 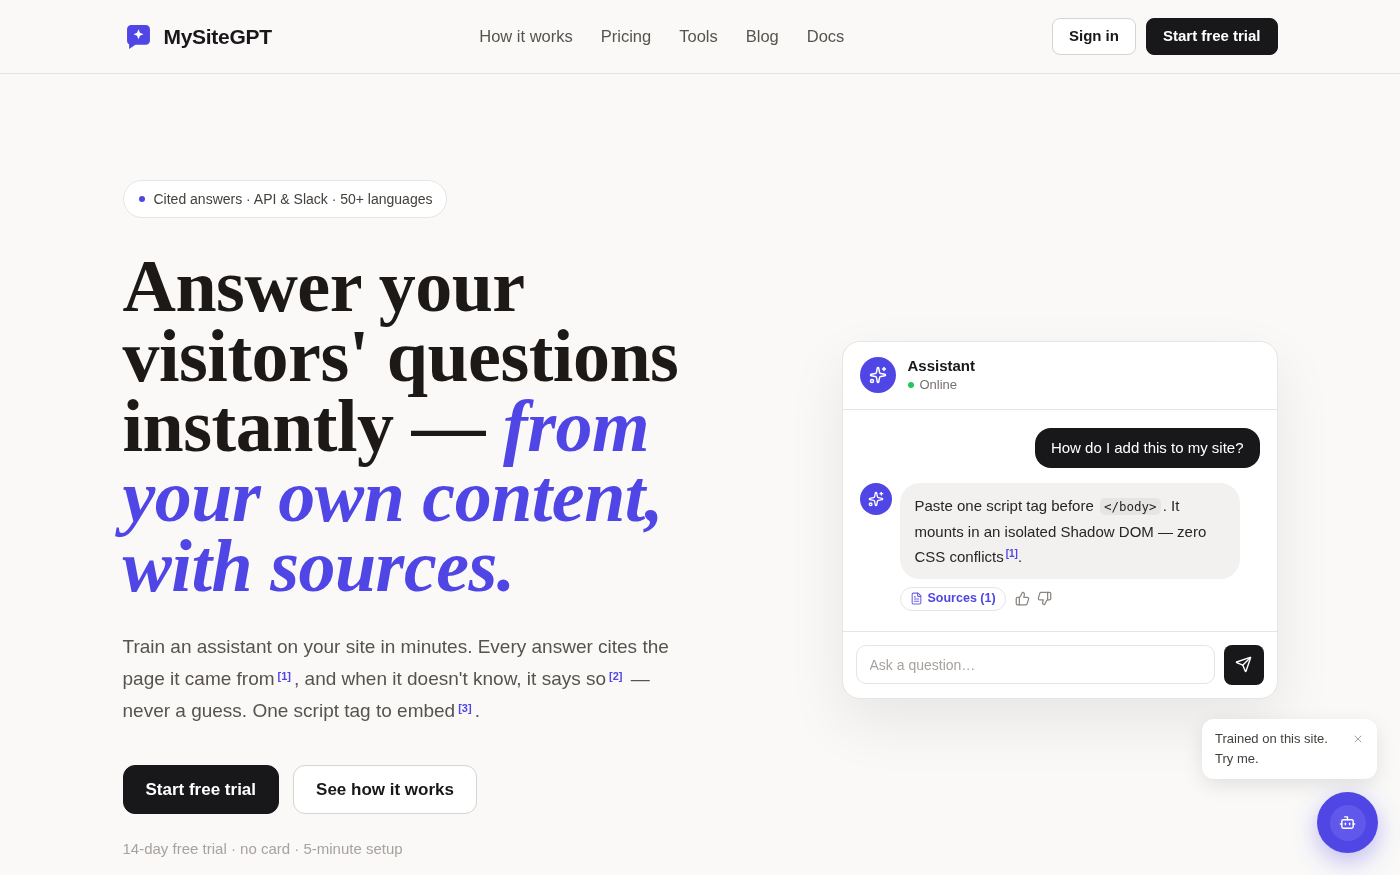 I want to click on chat-launcher-button, so click(x=1347, y=822).